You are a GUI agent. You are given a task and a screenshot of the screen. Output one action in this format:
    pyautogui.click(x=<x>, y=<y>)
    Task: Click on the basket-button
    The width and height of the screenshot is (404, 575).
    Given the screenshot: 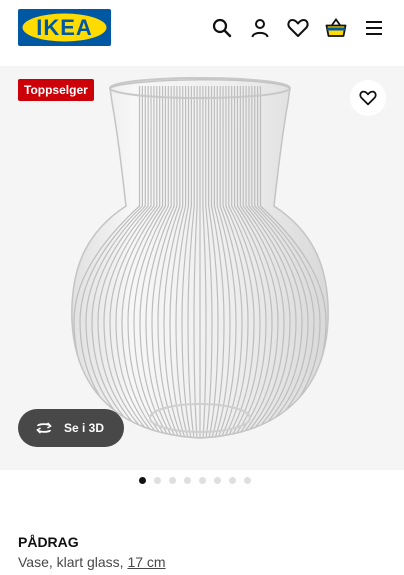 What is the action you would take?
    pyautogui.click(x=336, y=28)
    